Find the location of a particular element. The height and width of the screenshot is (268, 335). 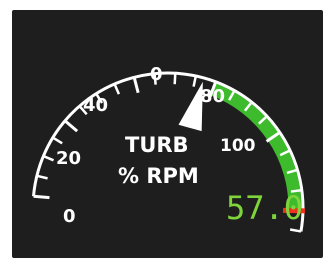

scale-label-20: 20 is located at coordinates (68, 158).